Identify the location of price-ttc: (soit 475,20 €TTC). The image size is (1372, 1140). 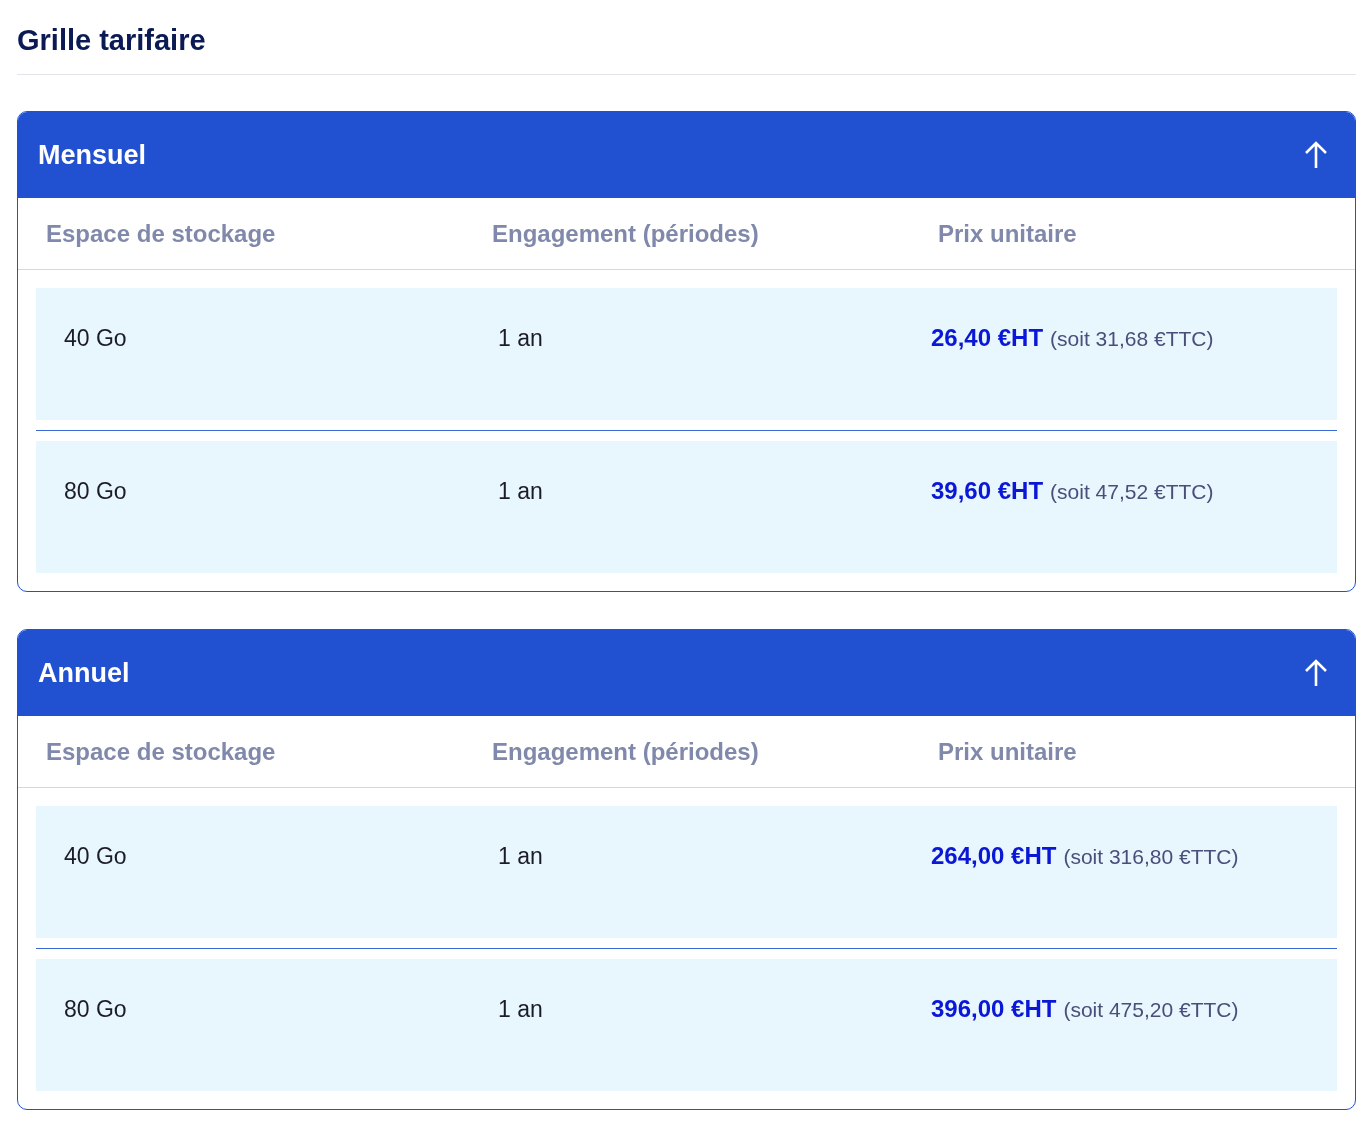
(1151, 1010).